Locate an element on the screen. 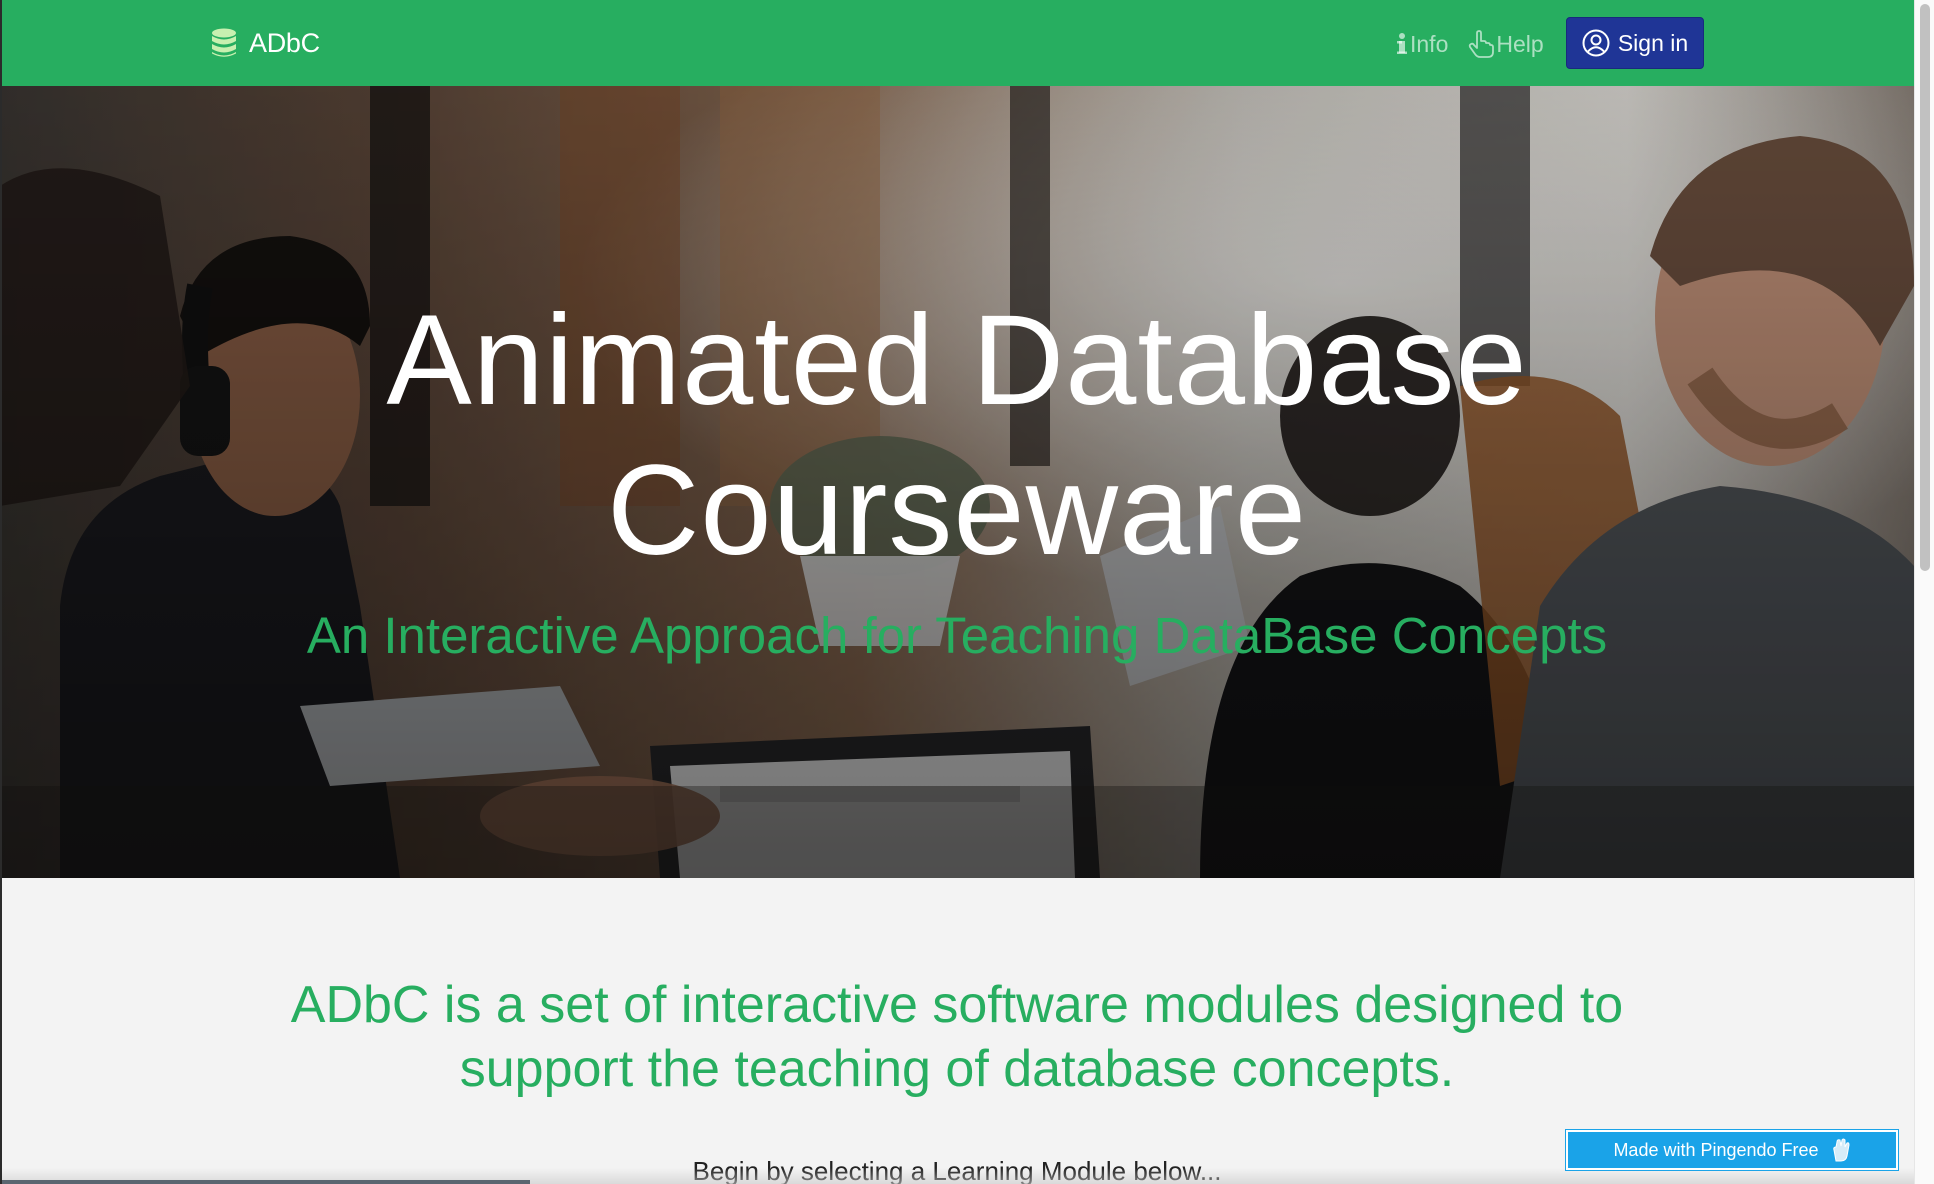 This screenshot has height=1184, width=1934. hero-title-line-1: Animated Database is located at coordinates (957, 360).